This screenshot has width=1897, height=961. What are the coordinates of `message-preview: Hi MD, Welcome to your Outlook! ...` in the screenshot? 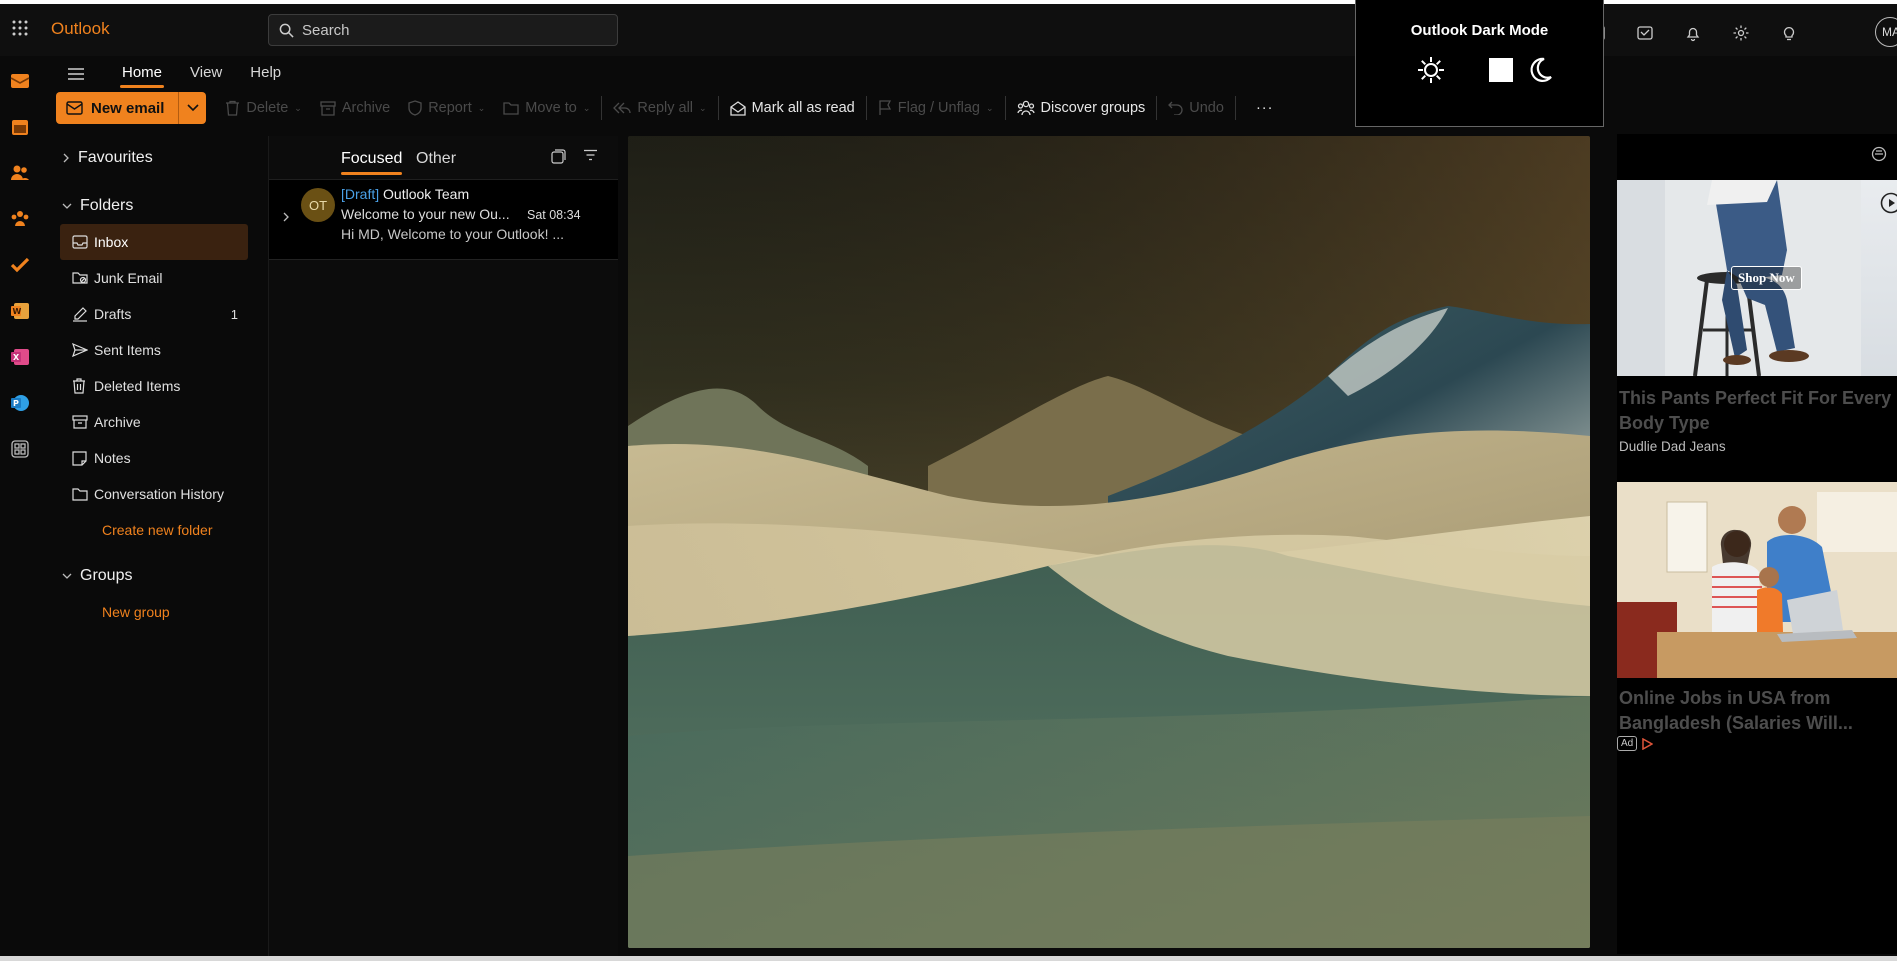 It's located at (453, 234).